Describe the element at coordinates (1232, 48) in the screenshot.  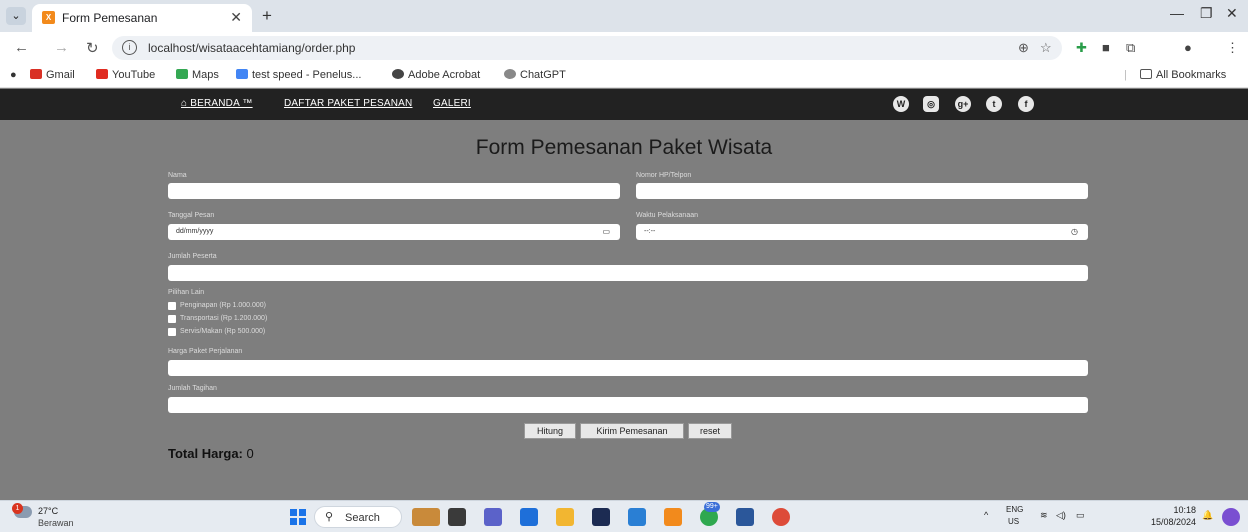
I see `chrome-menu-icon: ⋮` at that location.